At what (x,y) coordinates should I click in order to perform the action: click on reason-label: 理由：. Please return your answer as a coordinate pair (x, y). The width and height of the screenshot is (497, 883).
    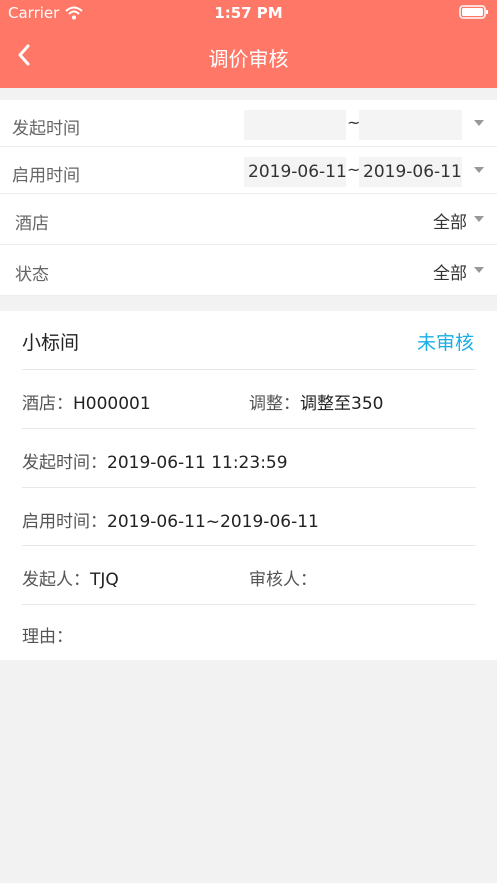
    Looking at the image, I should click on (47, 637).